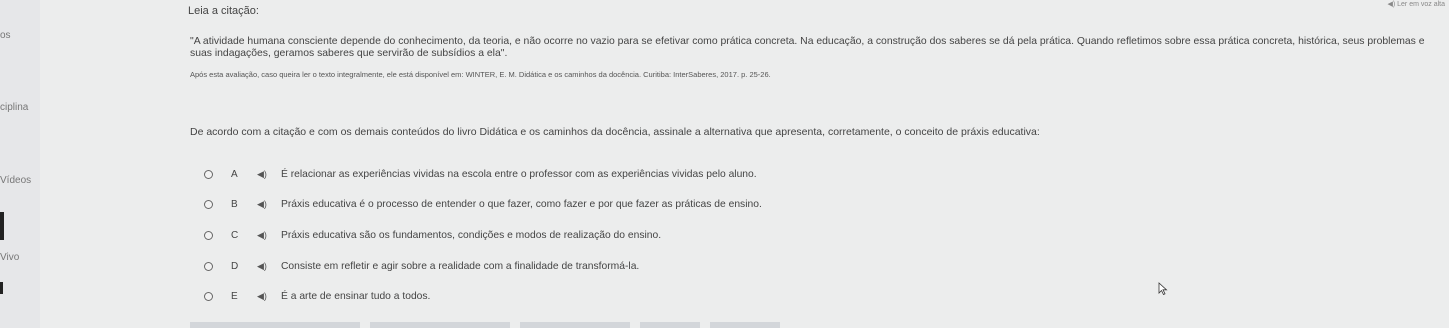 Image resolution: width=1449 pixels, height=328 pixels. What do you see at coordinates (234, 204) in the screenshot?
I see `option-letter: B` at bounding box center [234, 204].